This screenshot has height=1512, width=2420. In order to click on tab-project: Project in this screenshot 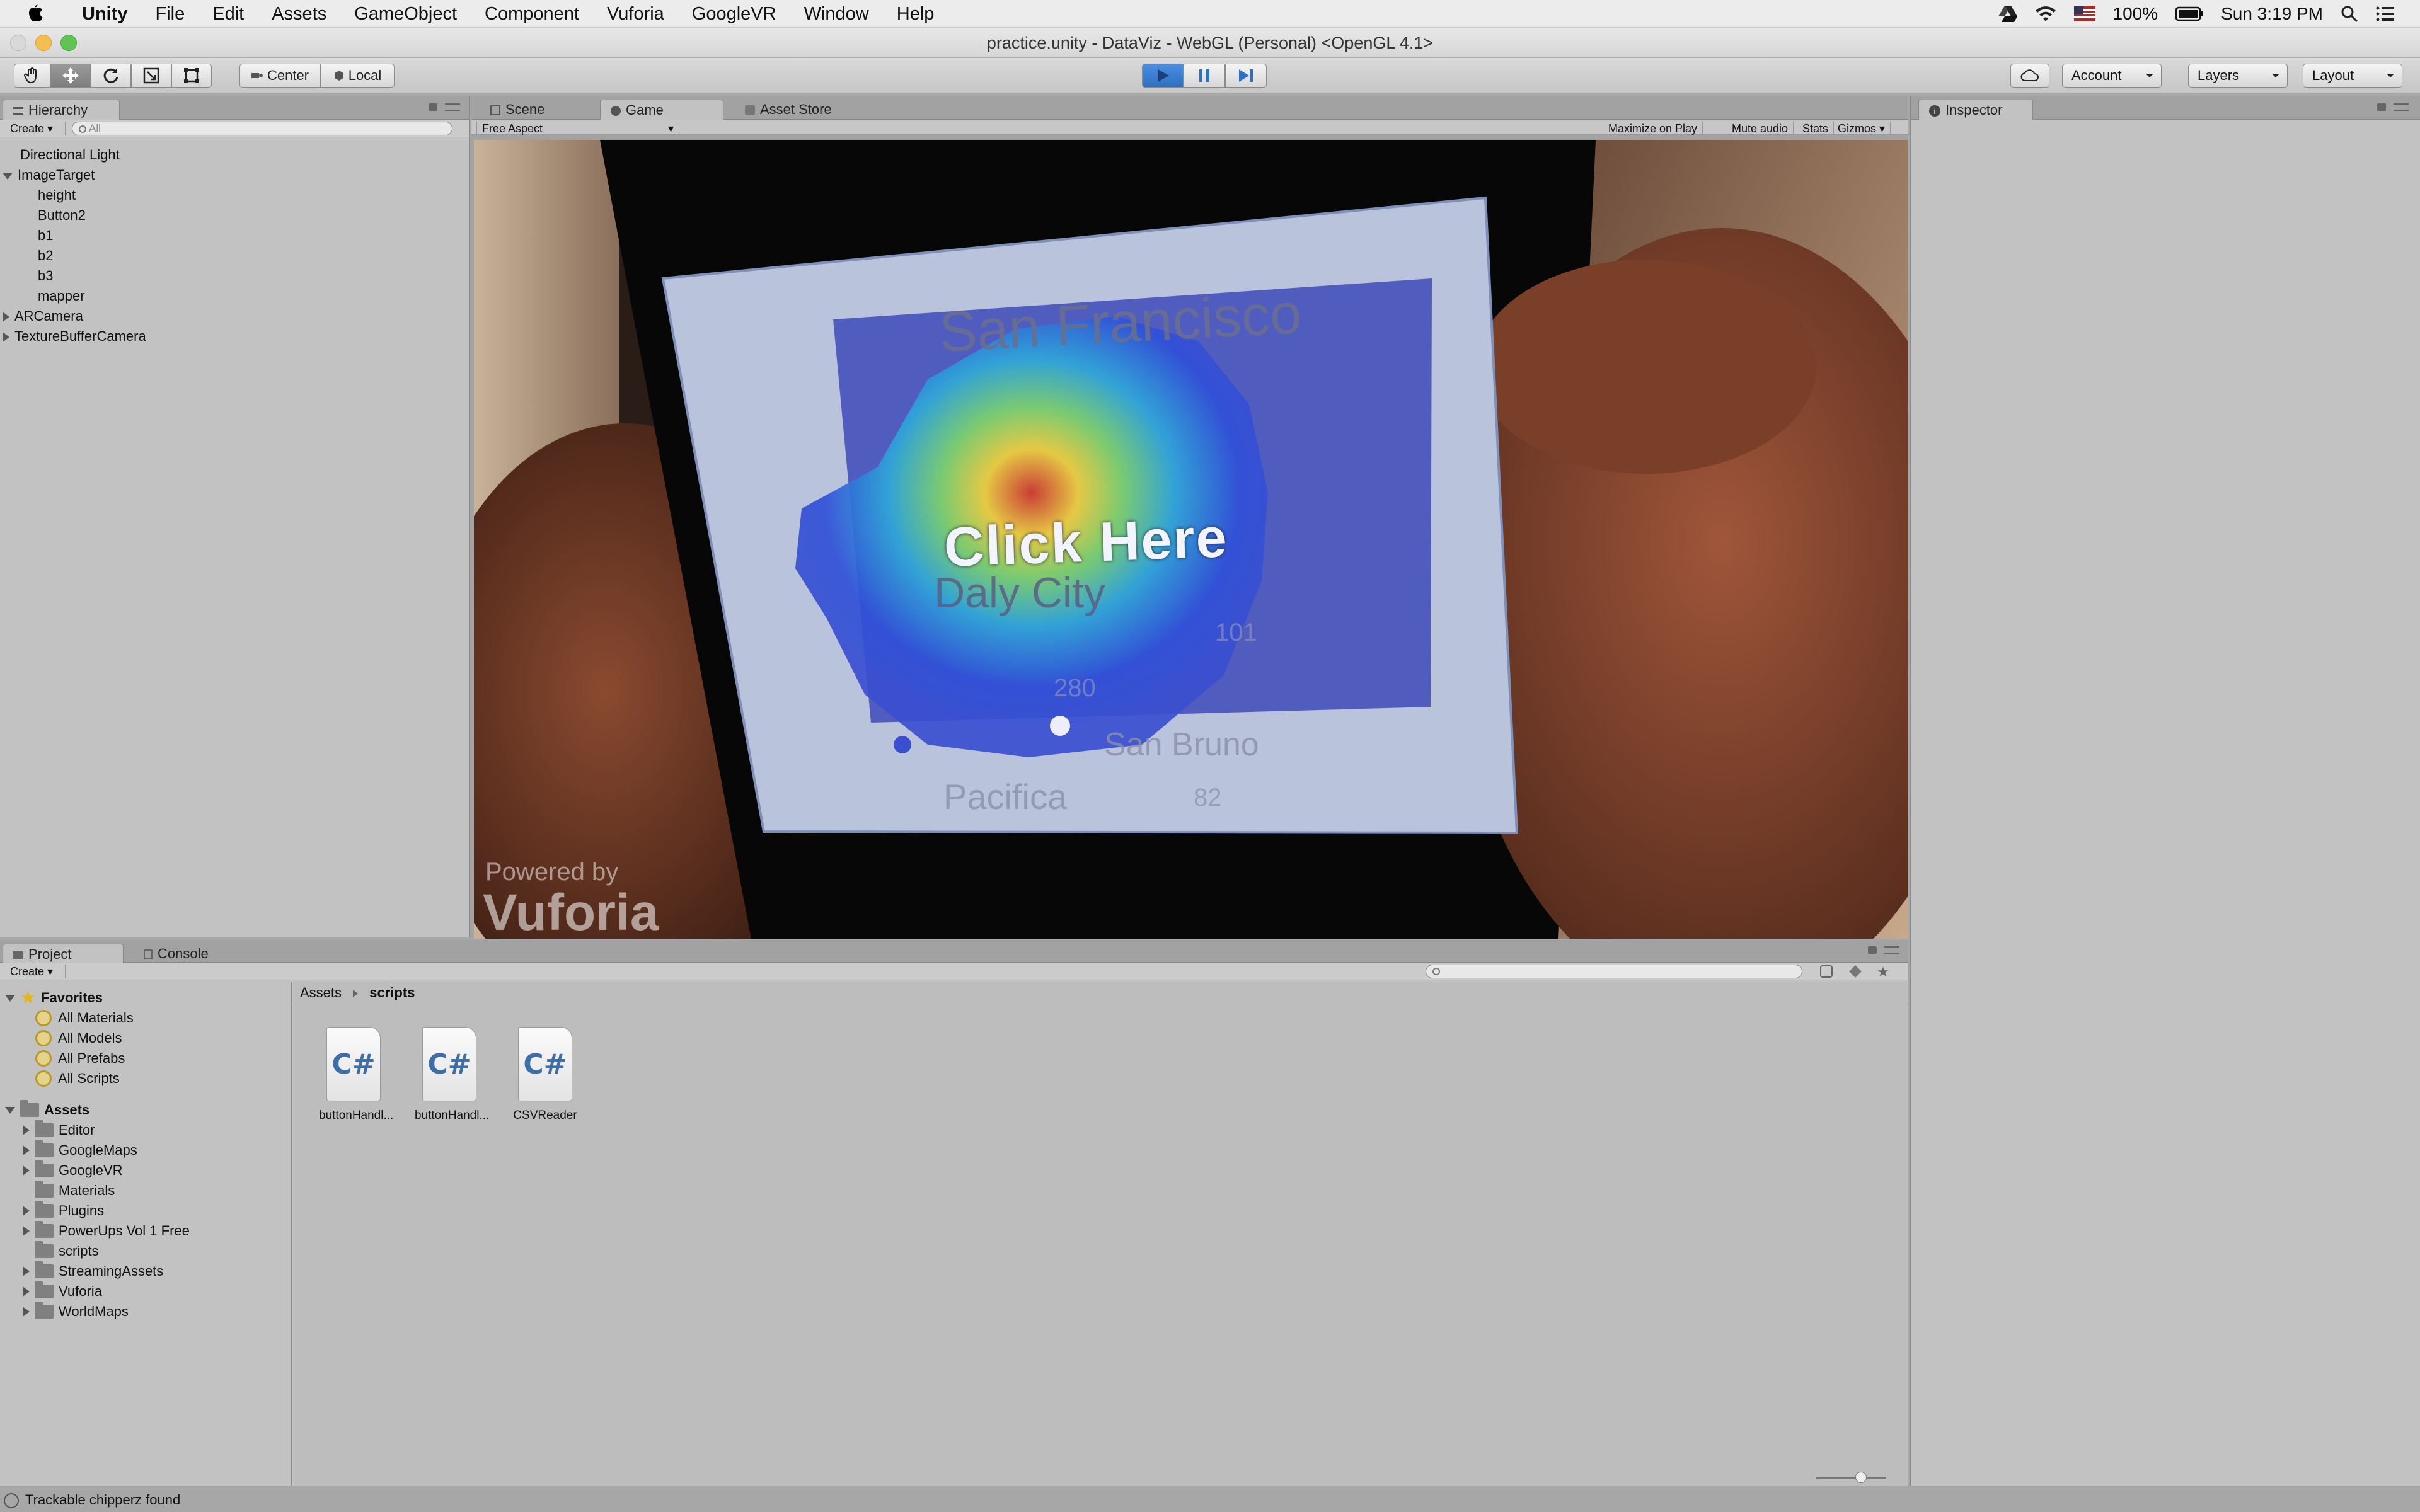, I will do `click(63, 954)`.